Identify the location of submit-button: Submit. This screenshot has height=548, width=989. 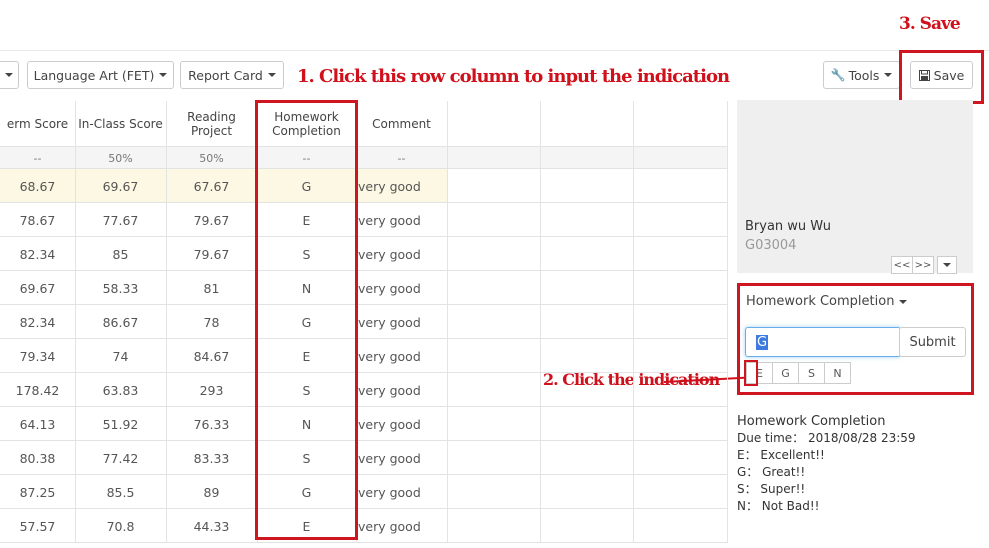
(932, 342).